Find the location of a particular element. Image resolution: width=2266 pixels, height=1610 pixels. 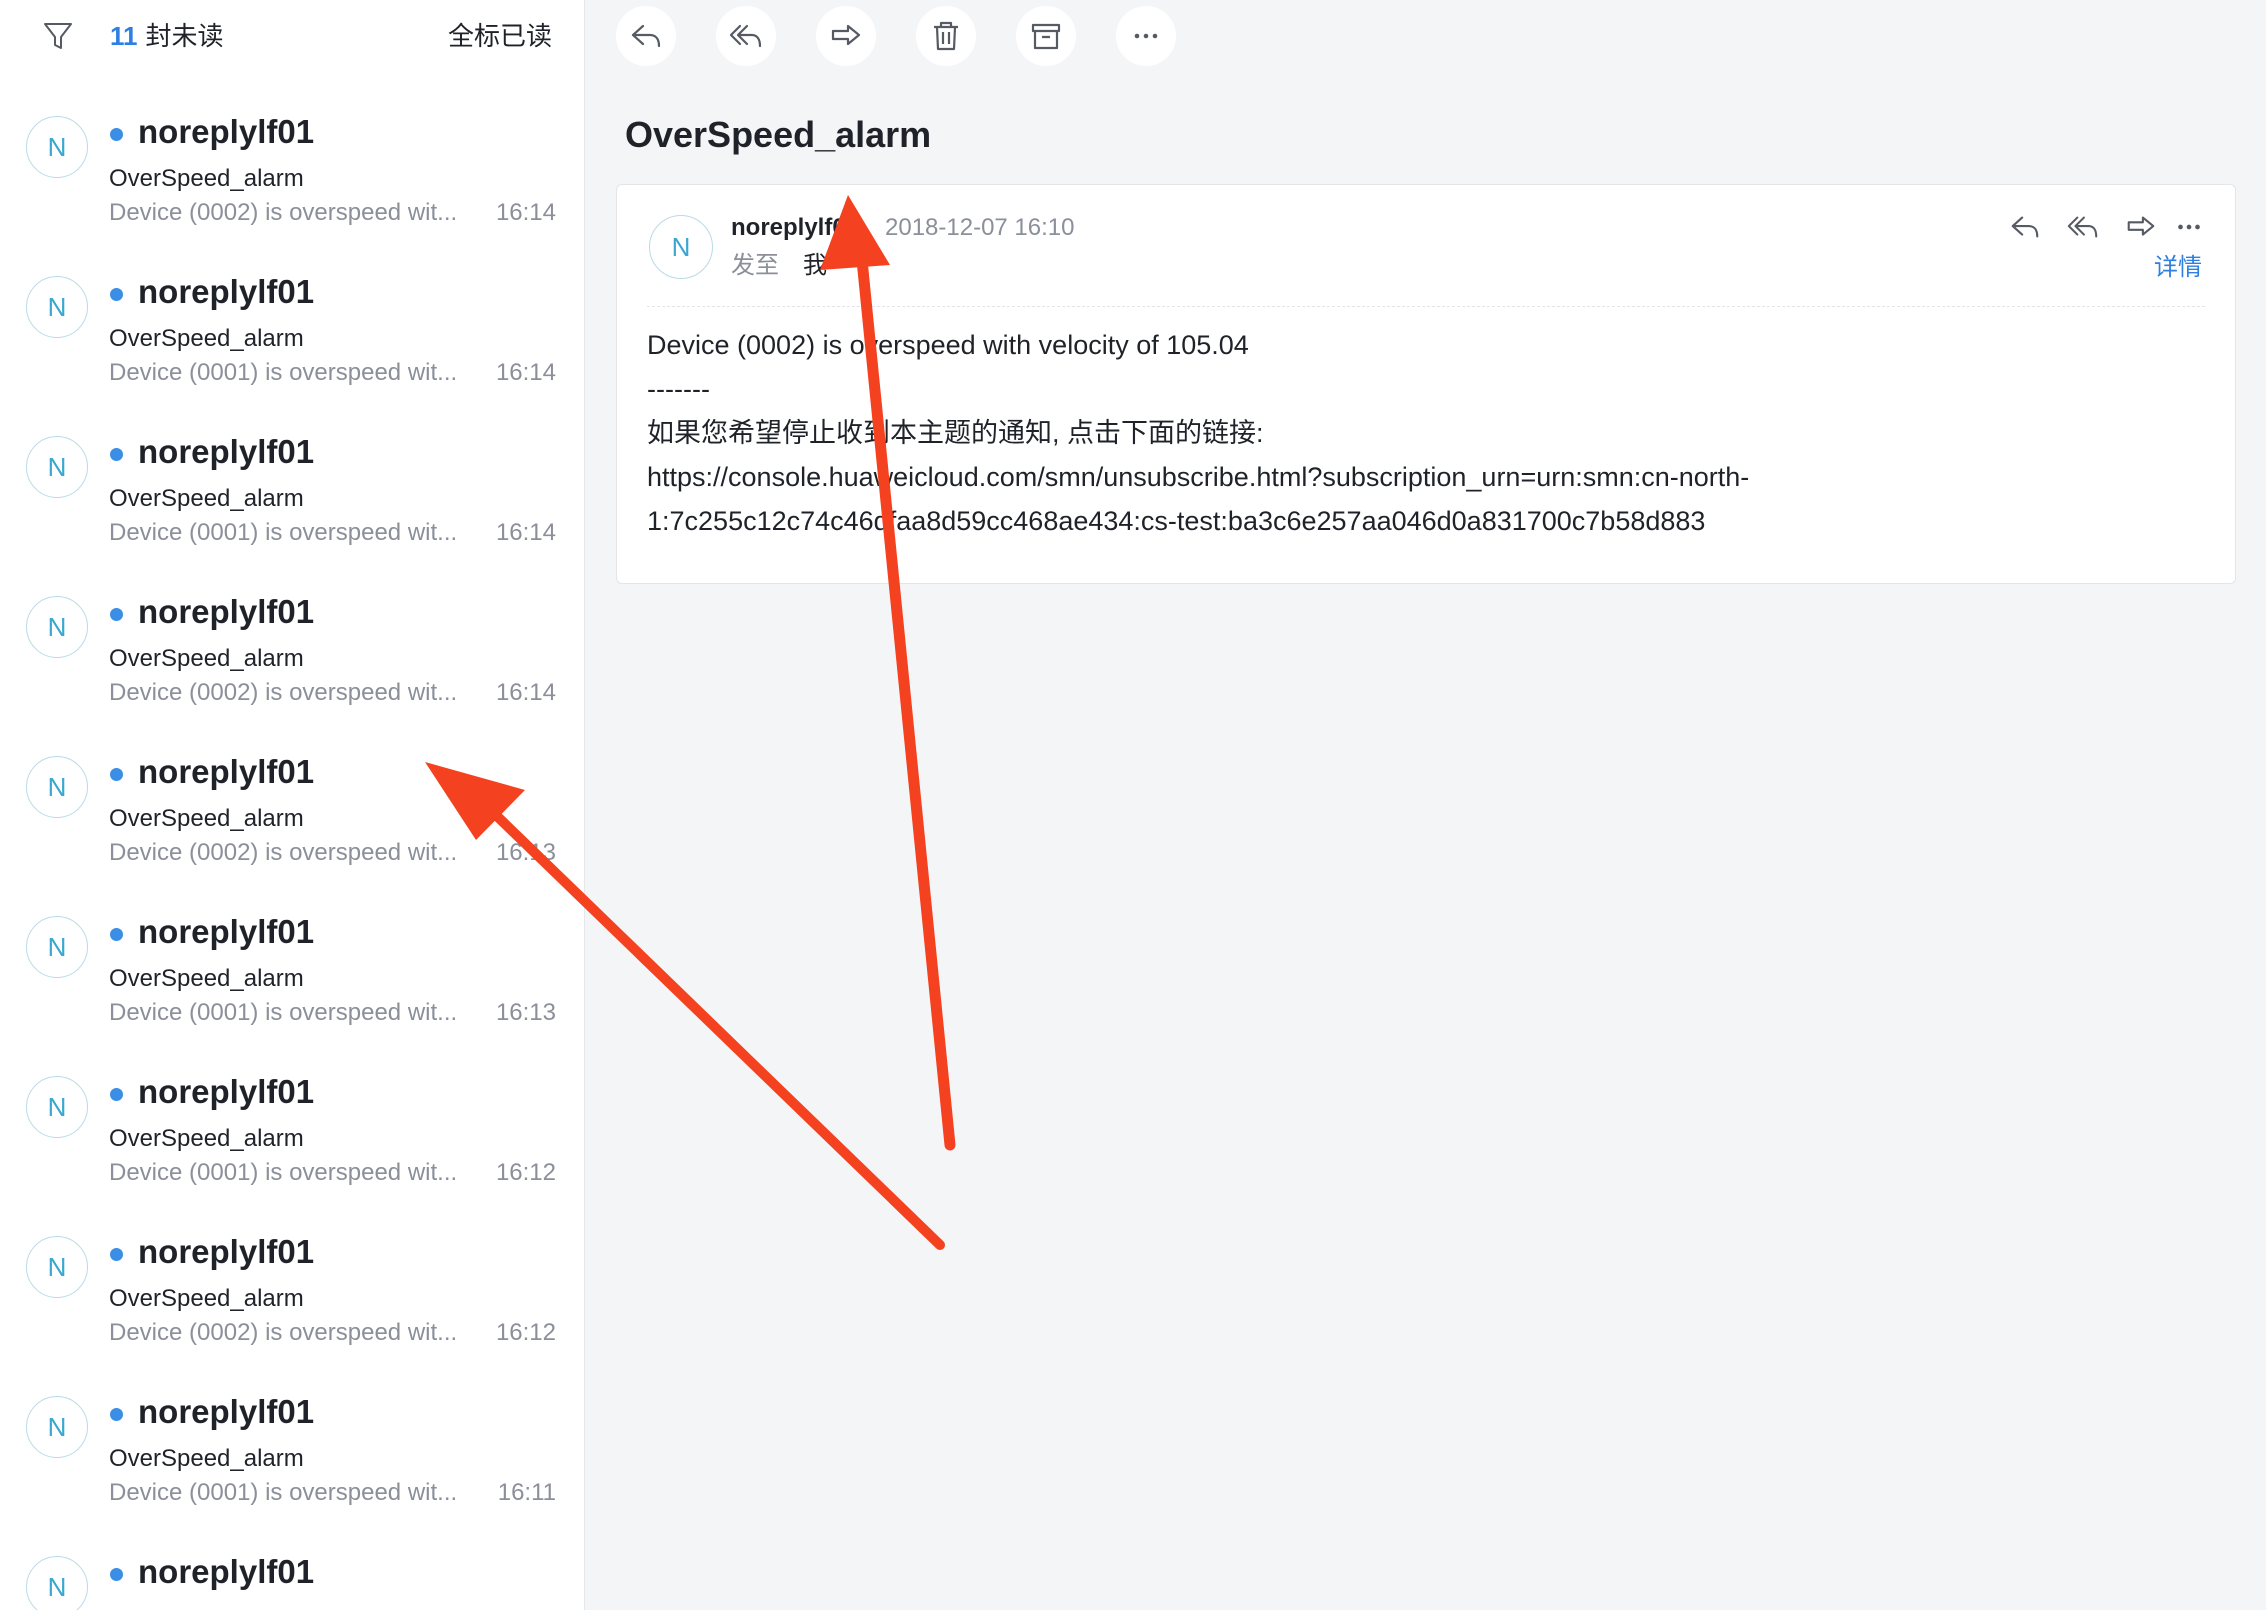

card-forward-button is located at coordinates (2141, 227).